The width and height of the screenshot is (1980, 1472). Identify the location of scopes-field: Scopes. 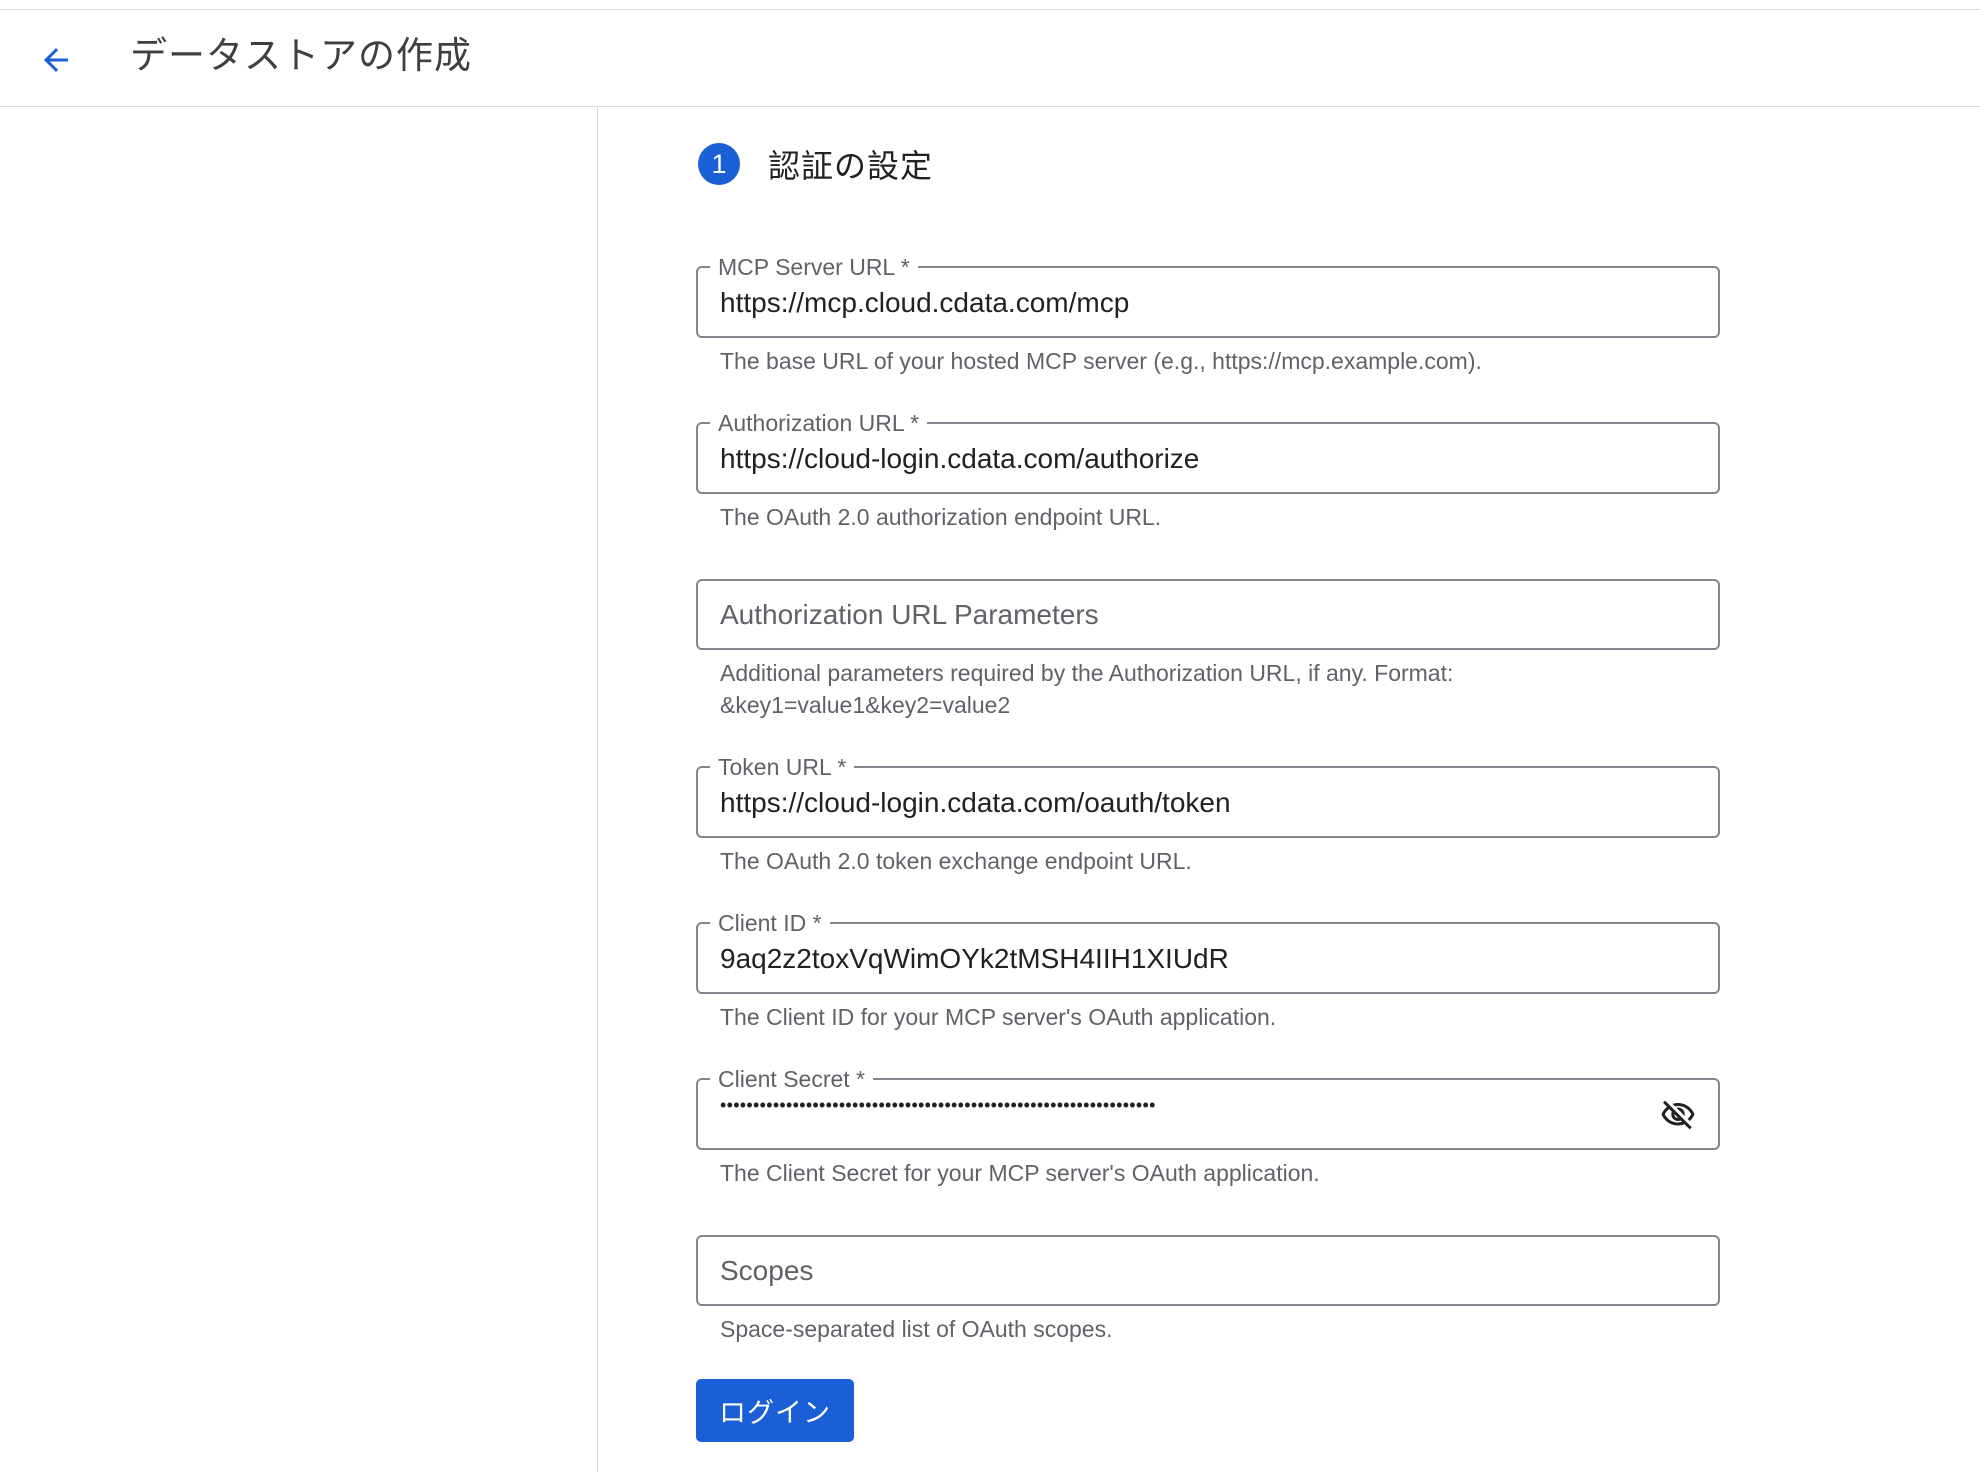
(1208, 1270).